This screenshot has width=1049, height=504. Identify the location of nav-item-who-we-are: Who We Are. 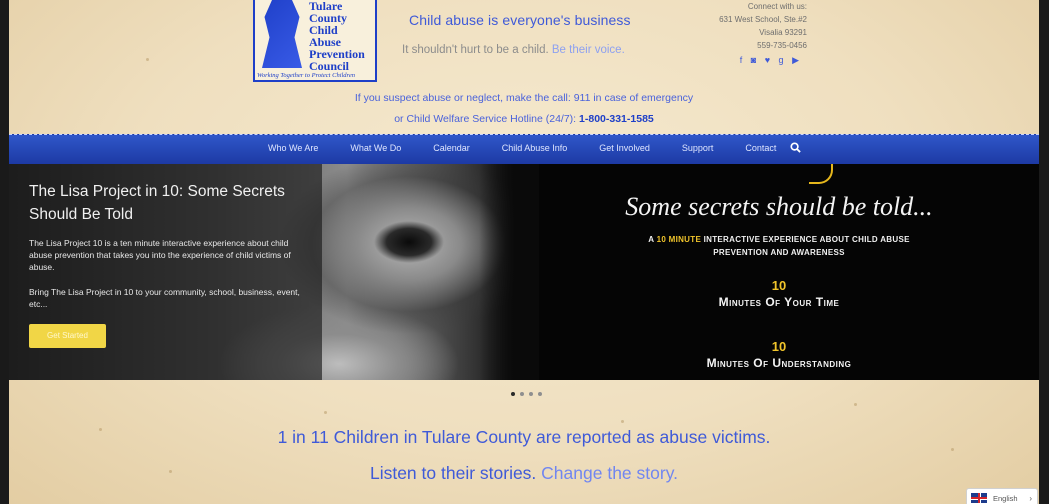
(293, 148).